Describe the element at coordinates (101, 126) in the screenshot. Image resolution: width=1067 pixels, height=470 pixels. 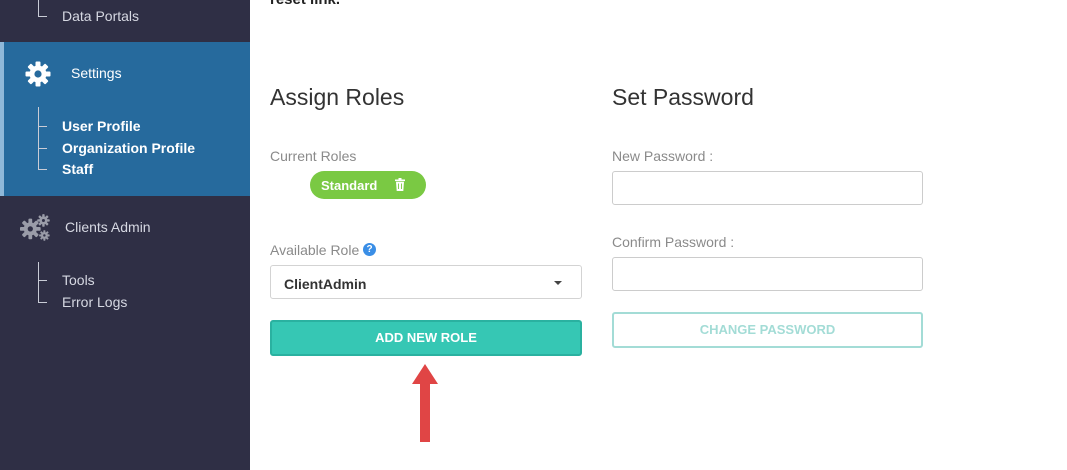
I see `sidebar-item-user-profile: User Profile` at that location.